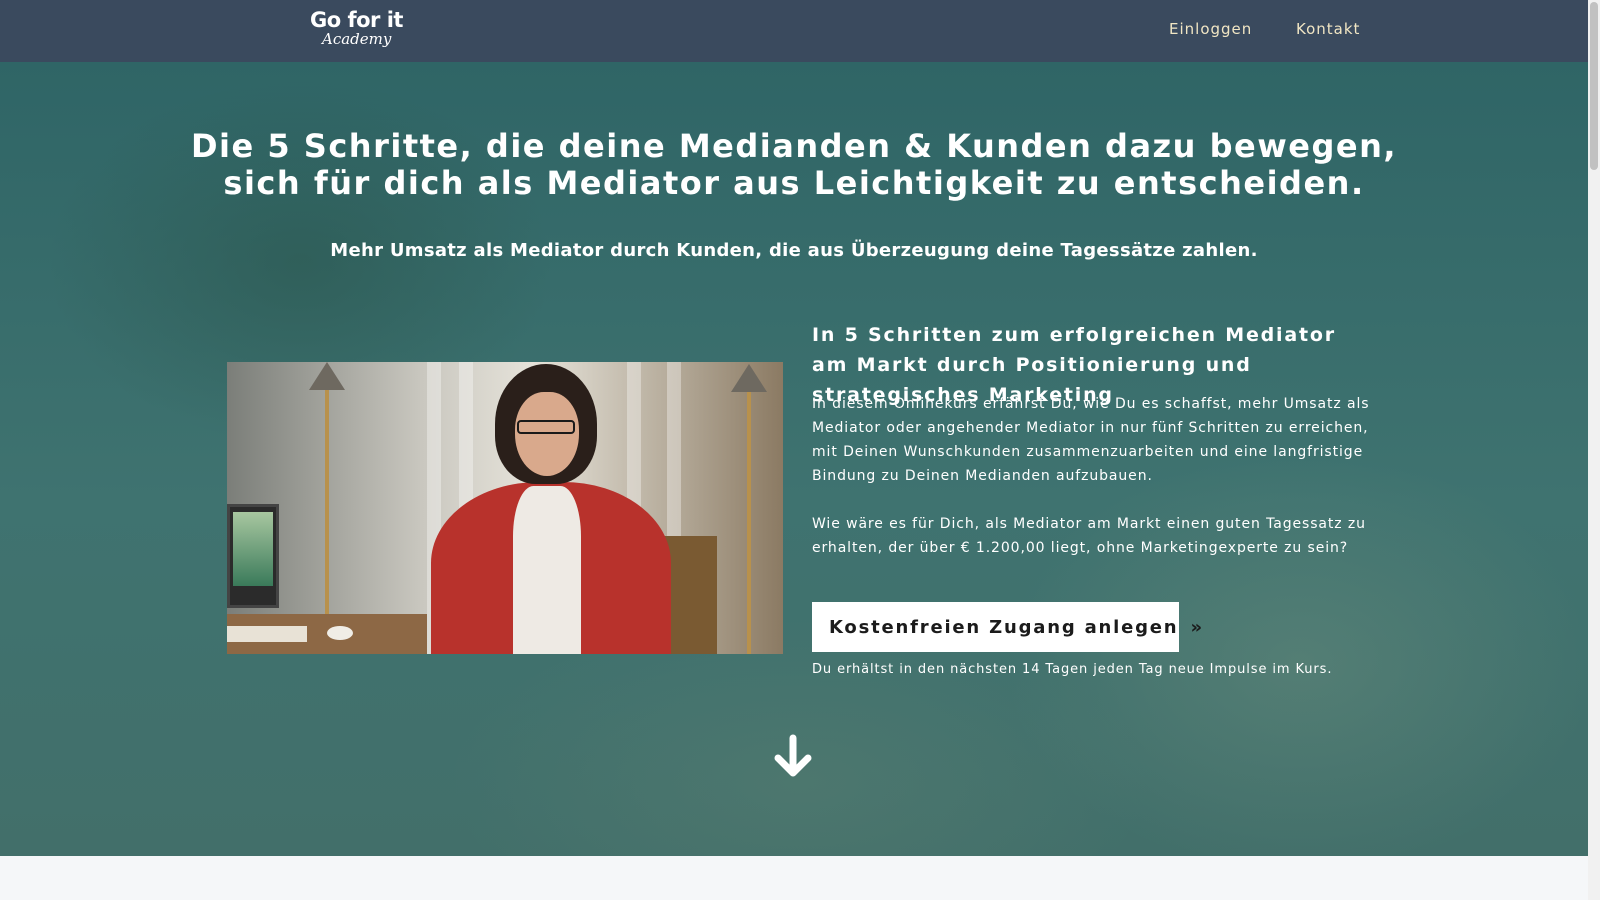 The height and width of the screenshot is (900, 1600). What do you see at coordinates (357, 39) in the screenshot?
I see `logo-script-subtitle: Academy` at bounding box center [357, 39].